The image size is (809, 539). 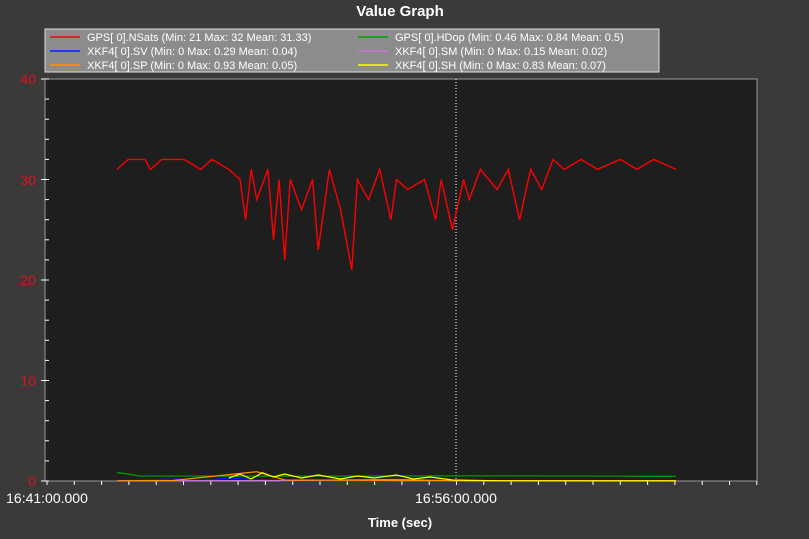 I want to click on x-axis: 16:41:00.000 16:56:00.000, so click(x=251, y=498).